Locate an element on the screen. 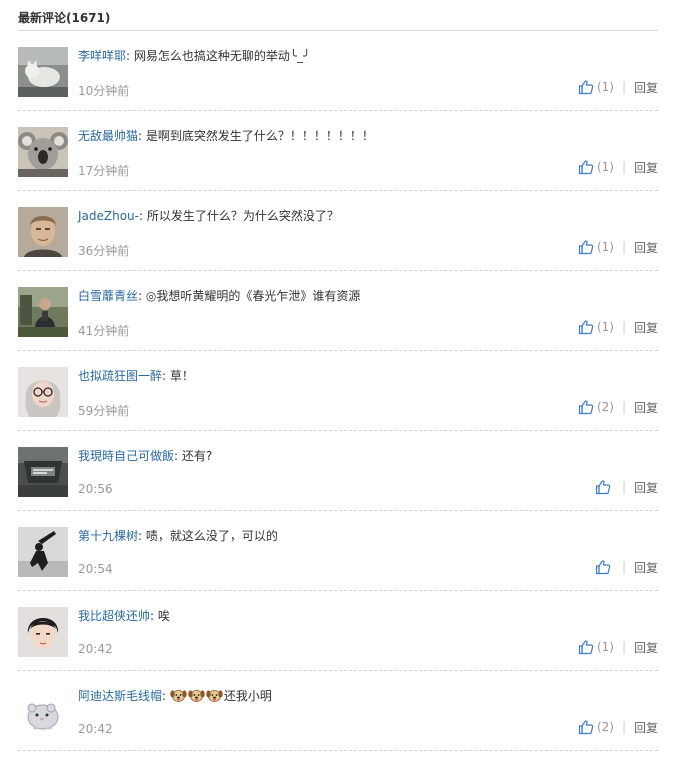 This screenshot has width=678, height=758. comment-text: ◎我想听黄耀明的《春光乍泄》谁有资源 is located at coordinates (253, 296).